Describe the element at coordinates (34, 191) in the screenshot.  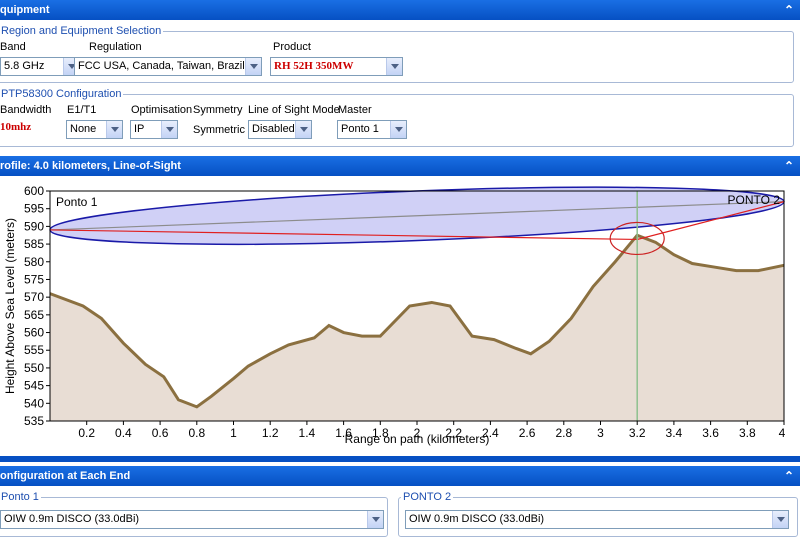
I see `y-tick-label: 600` at that location.